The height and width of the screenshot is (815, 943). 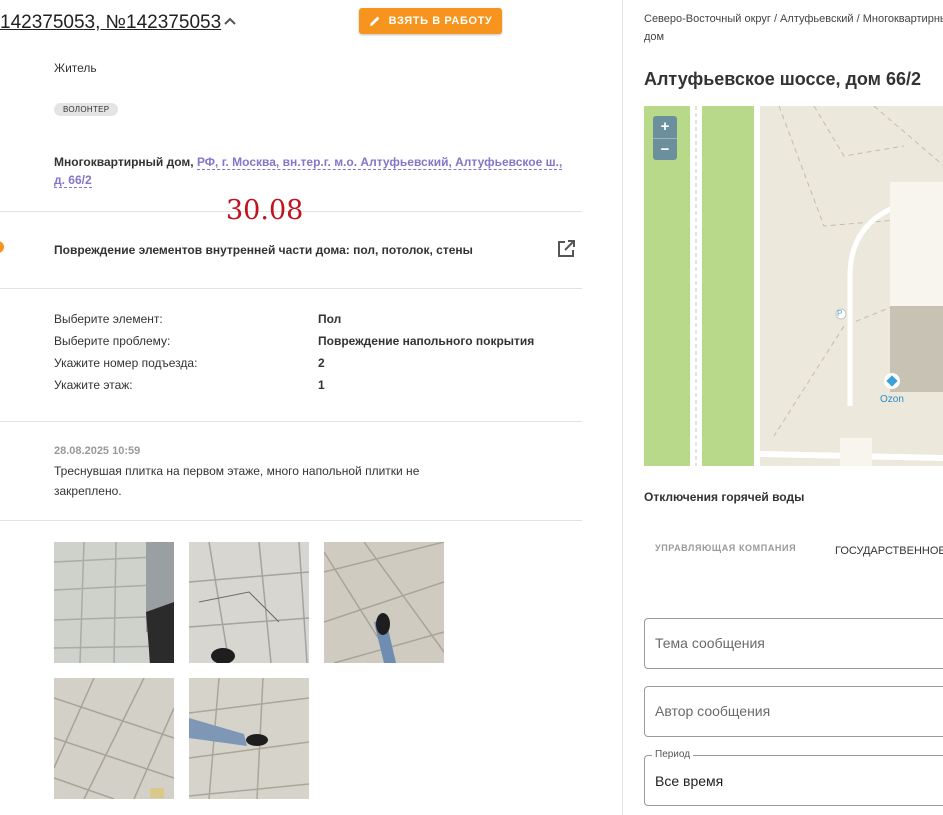 I want to click on address-prefix: Многоквартирный дом,, so click(x=124, y=162).